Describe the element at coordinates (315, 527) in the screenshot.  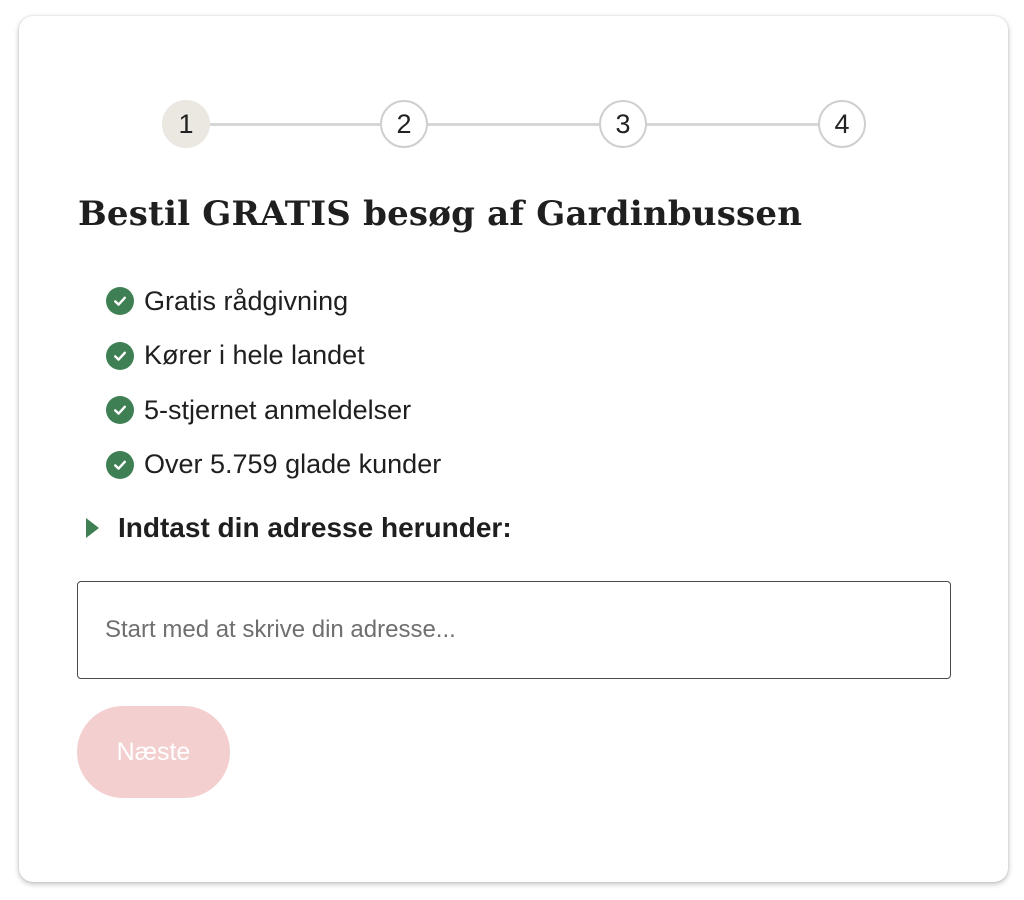
I see `address-prompt-label: Indtast din adresse herunder:` at that location.